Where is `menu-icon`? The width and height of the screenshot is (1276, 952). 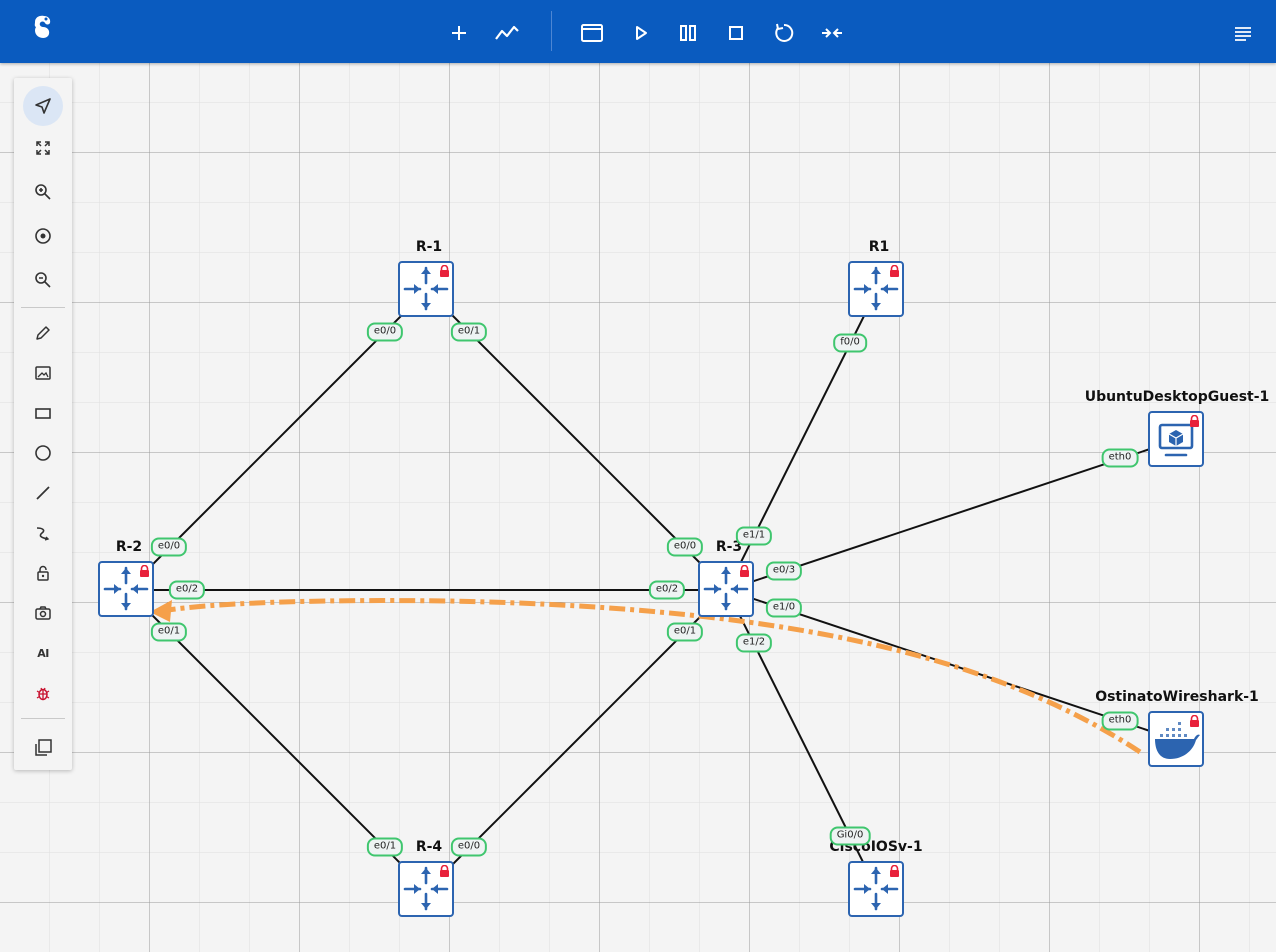
menu-icon is located at coordinates (1243, 34).